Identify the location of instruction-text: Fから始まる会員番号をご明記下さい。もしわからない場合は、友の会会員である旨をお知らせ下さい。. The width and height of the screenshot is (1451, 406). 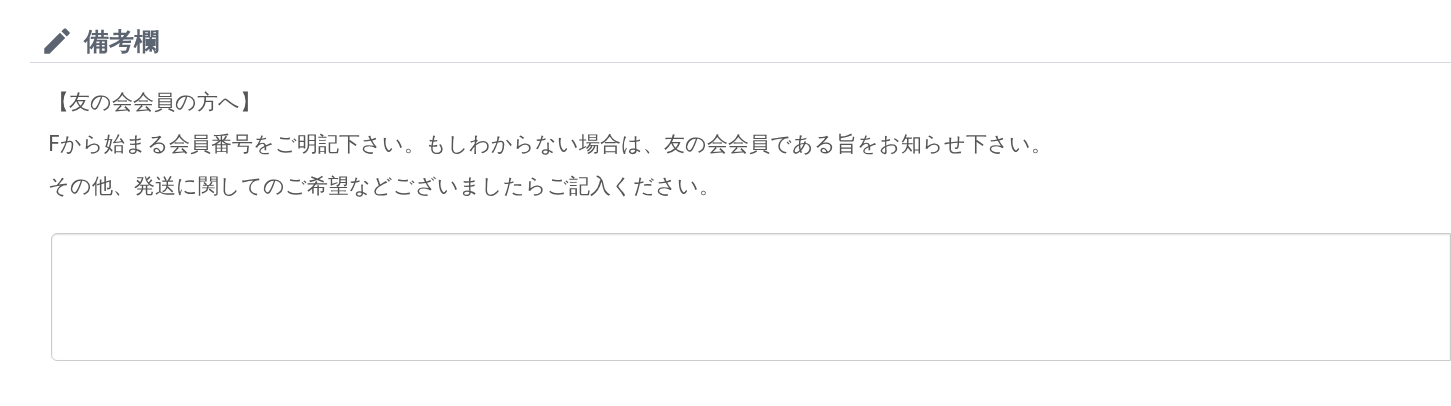
(551, 144).